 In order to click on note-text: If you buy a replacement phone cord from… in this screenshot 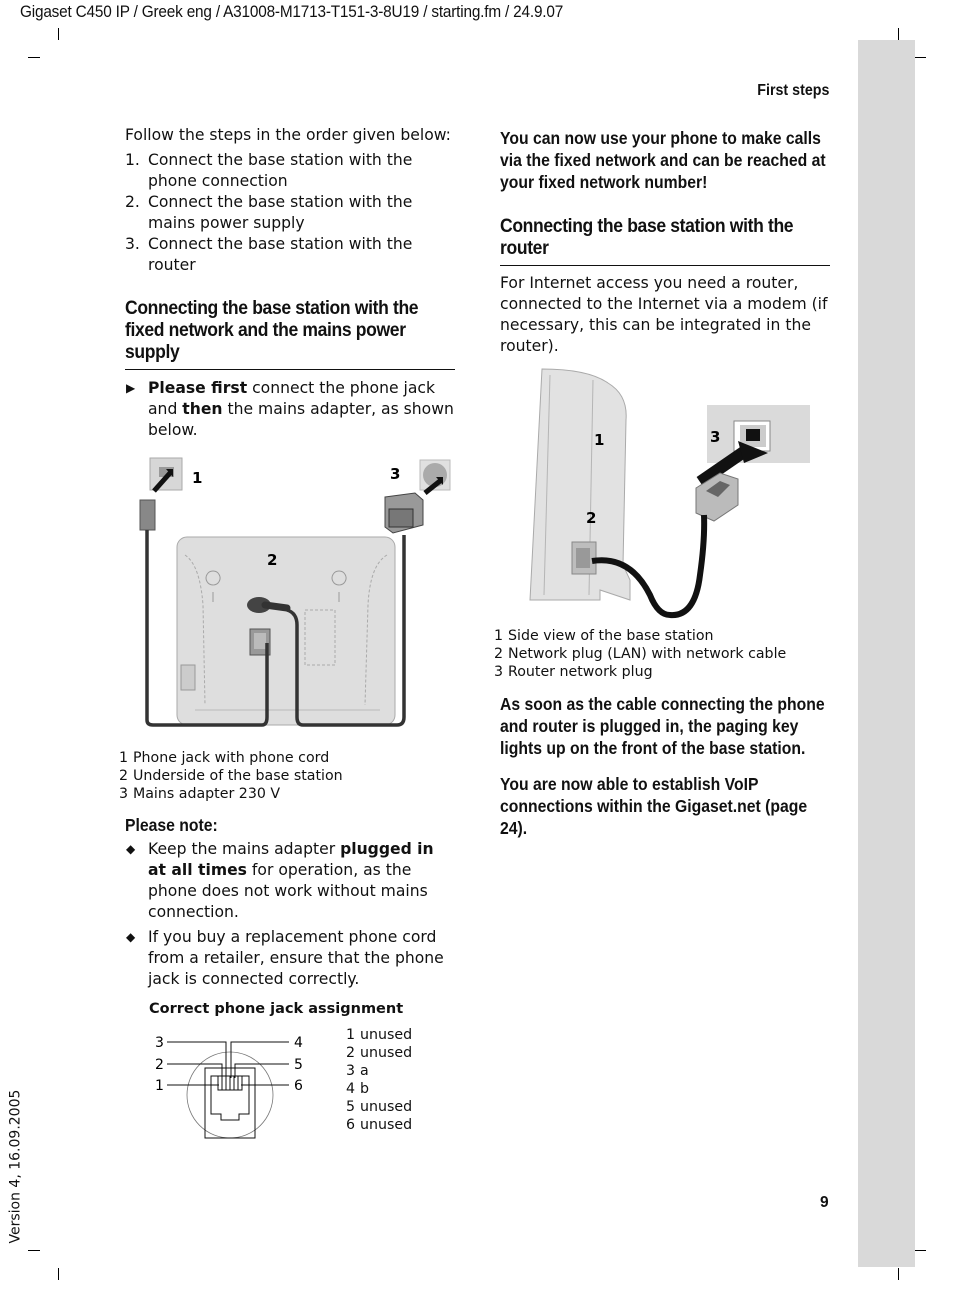, I will do `click(296, 958)`.